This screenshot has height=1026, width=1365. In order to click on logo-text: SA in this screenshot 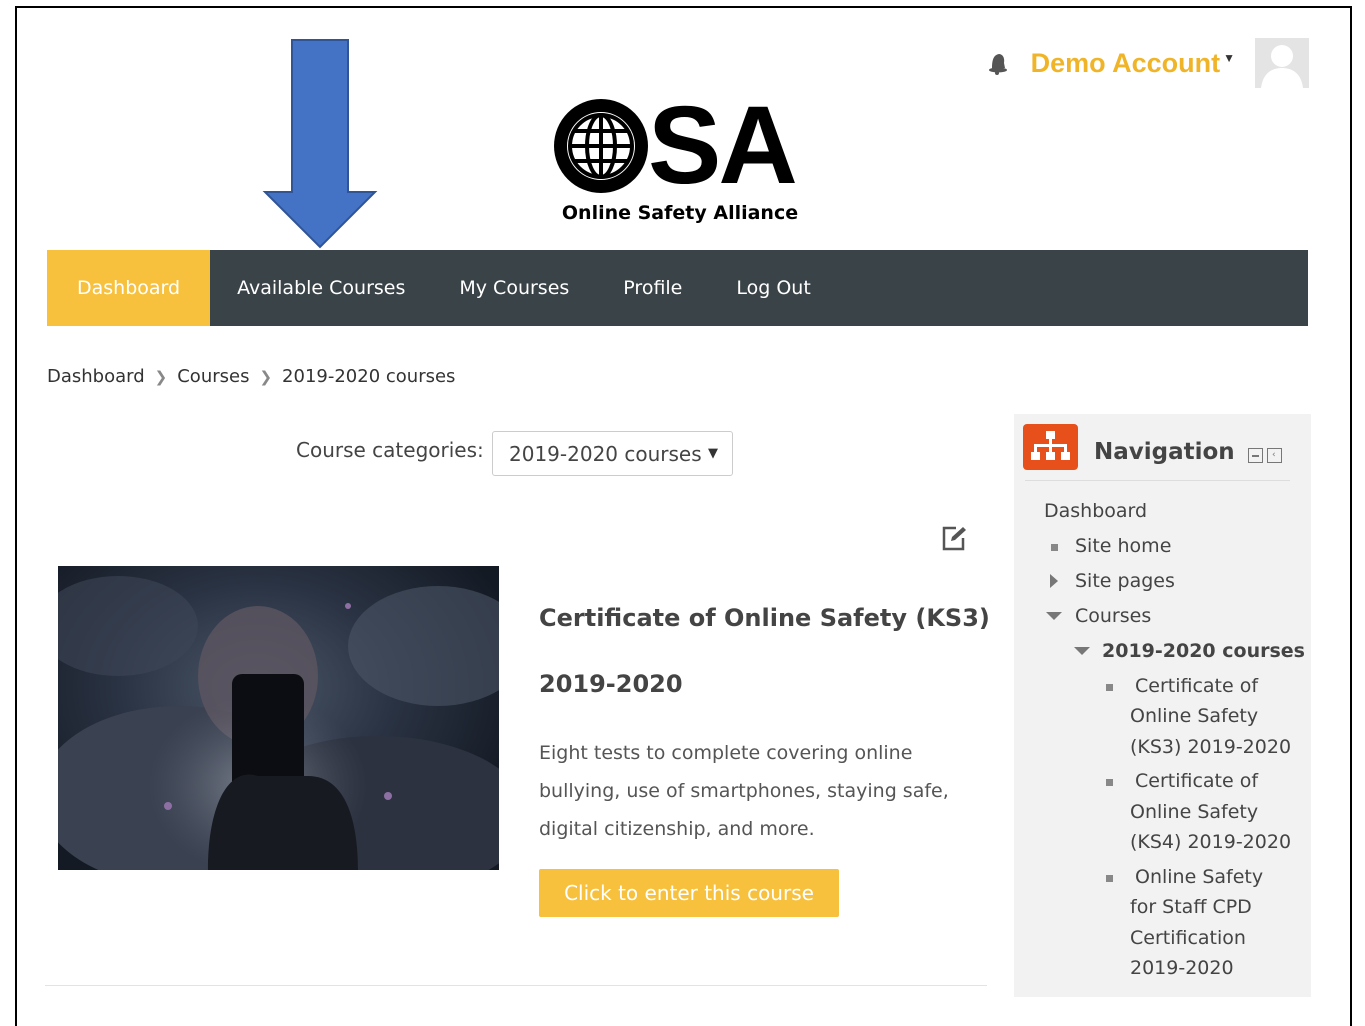, I will do `click(723, 145)`.